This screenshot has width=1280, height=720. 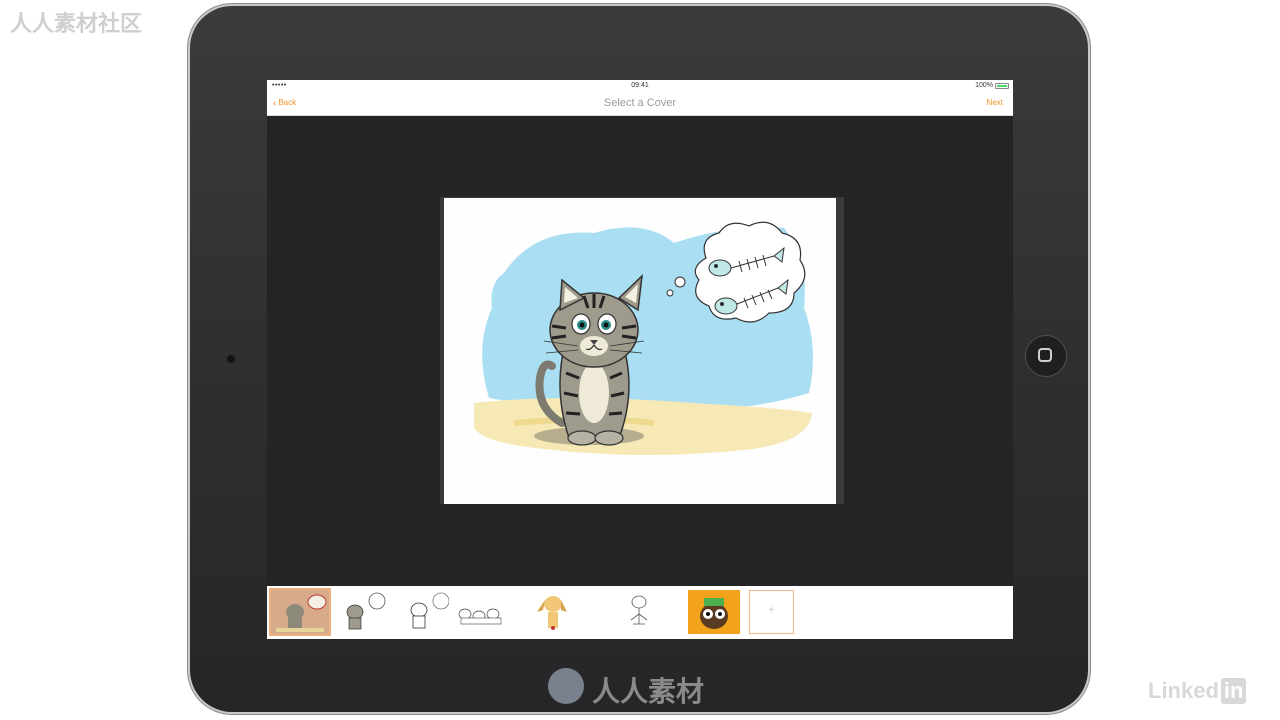 I want to click on thumbnail-strip: +, so click(x=640, y=612).